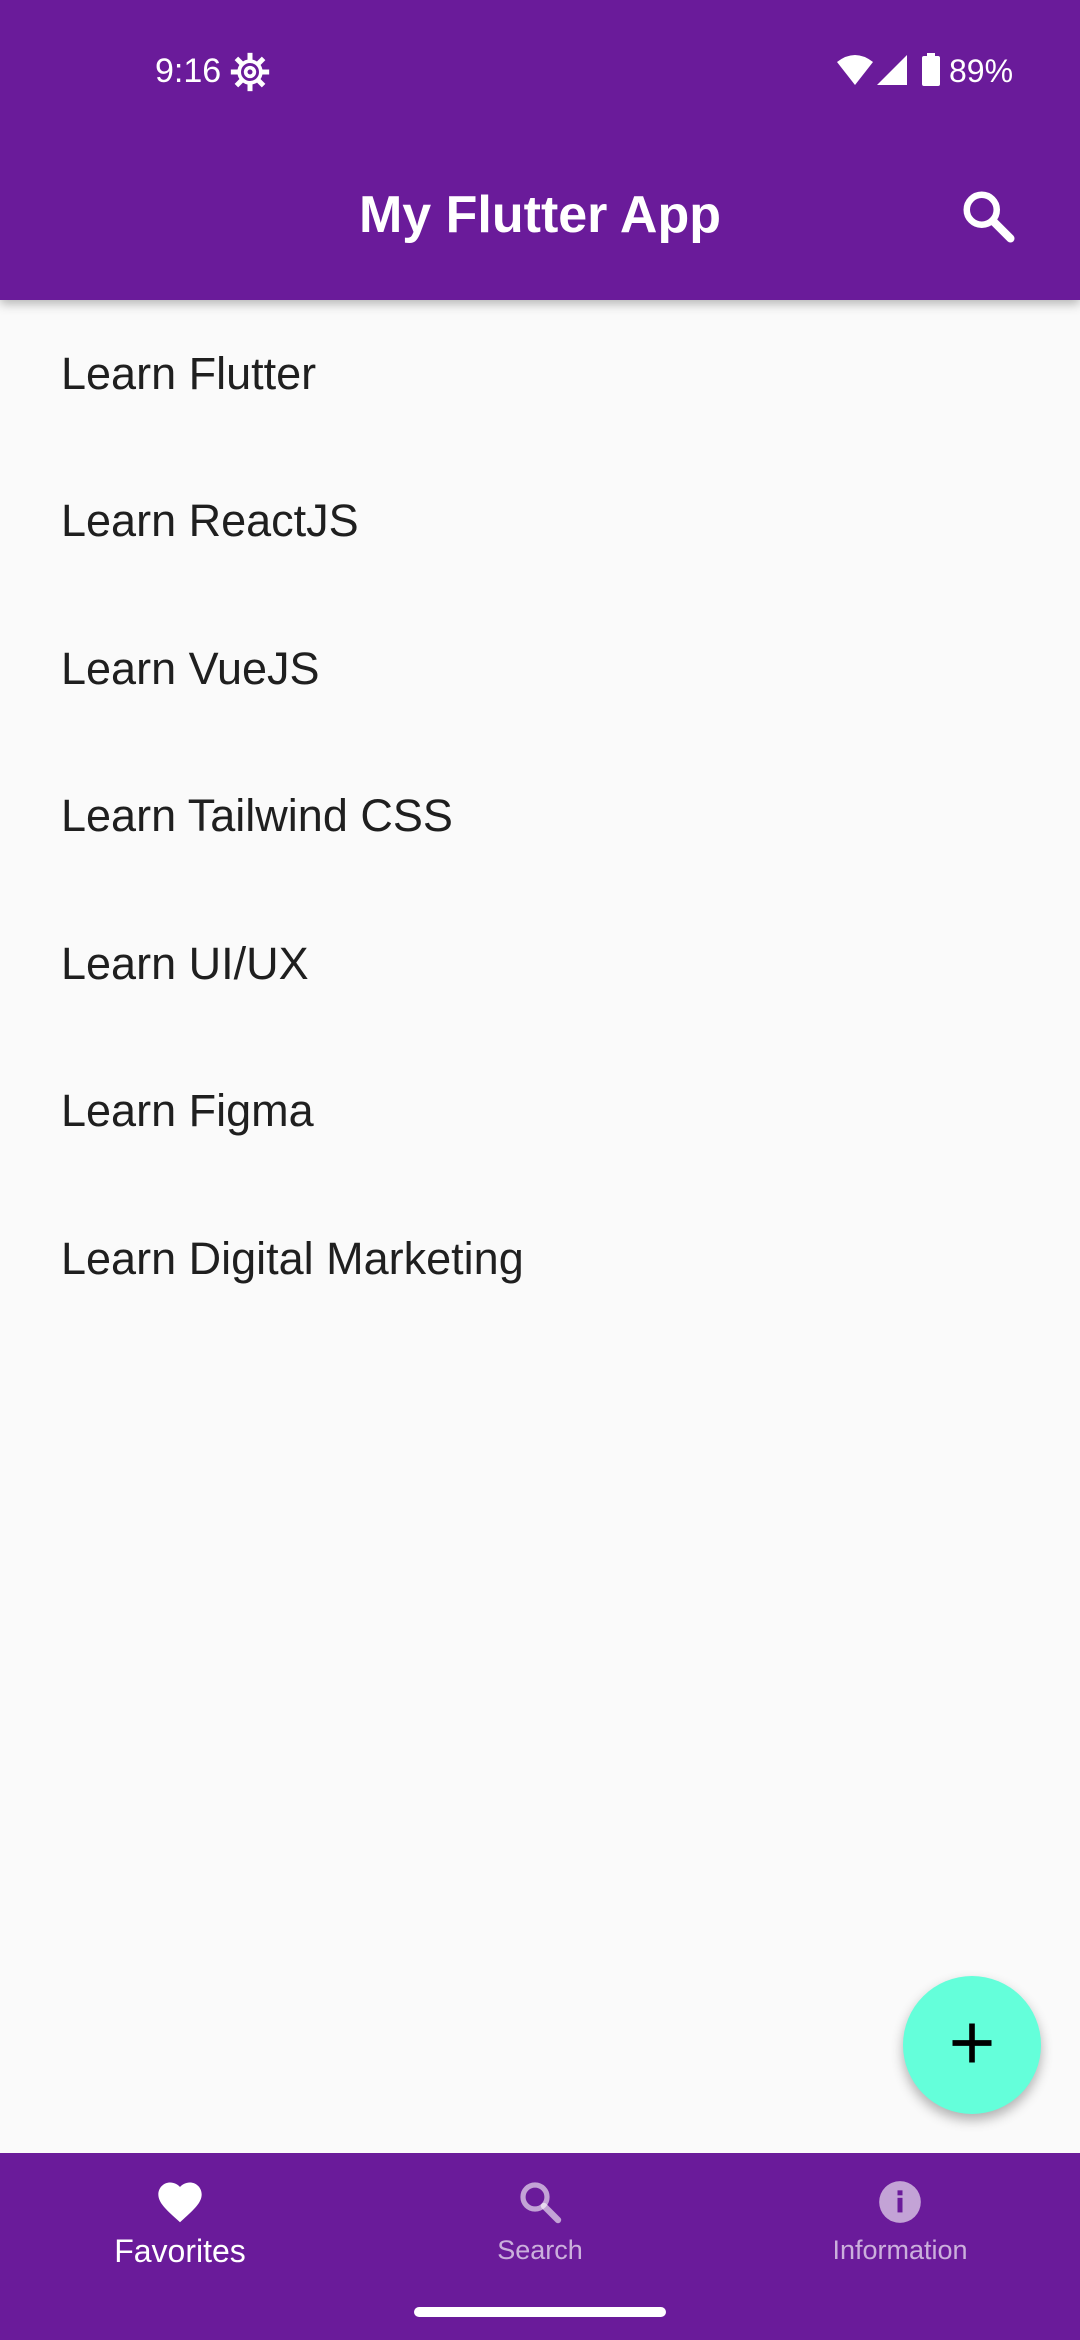 This screenshot has height=2340, width=1080. Describe the element at coordinates (855, 70) in the screenshot. I see `wifi-icon` at that location.